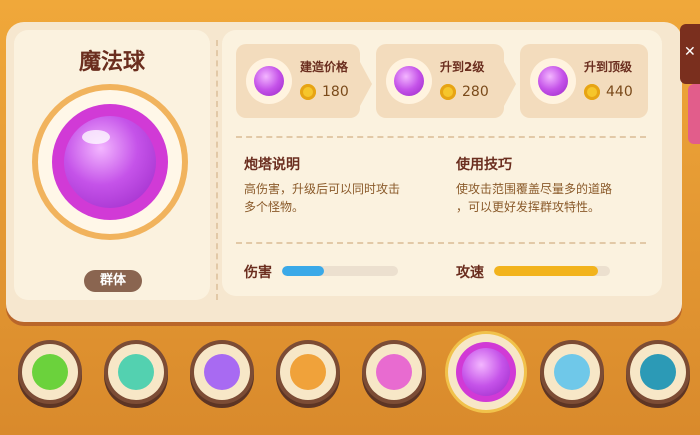 The width and height of the screenshot is (700, 435). What do you see at coordinates (96, 137) in the screenshot?
I see `orb-shine` at bounding box center [96, 137].